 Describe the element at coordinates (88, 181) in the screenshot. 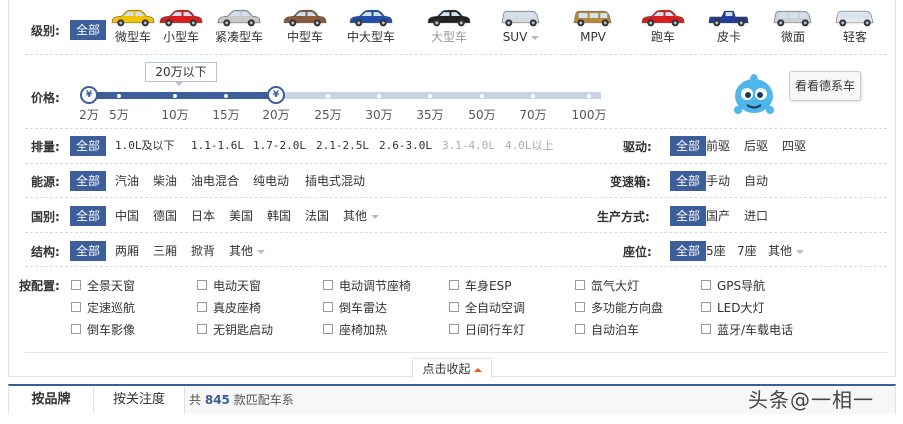

I see `energy-all-button: 全部` at that location.